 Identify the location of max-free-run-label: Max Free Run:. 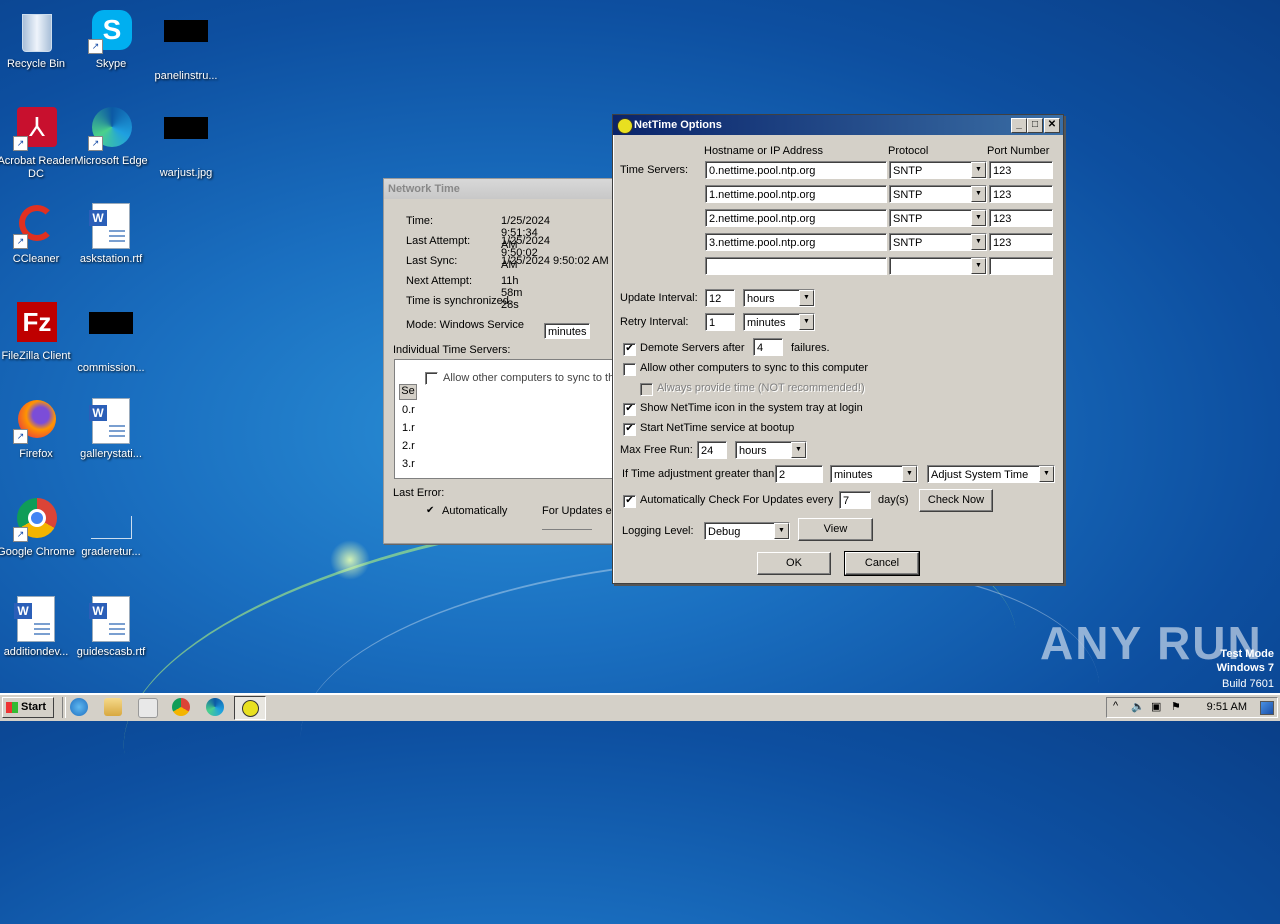
(656, 450).